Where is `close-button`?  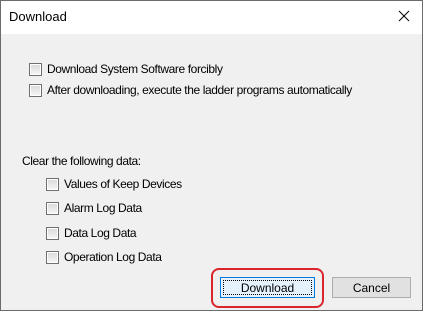
close-button is located at coordinates (404, 17).